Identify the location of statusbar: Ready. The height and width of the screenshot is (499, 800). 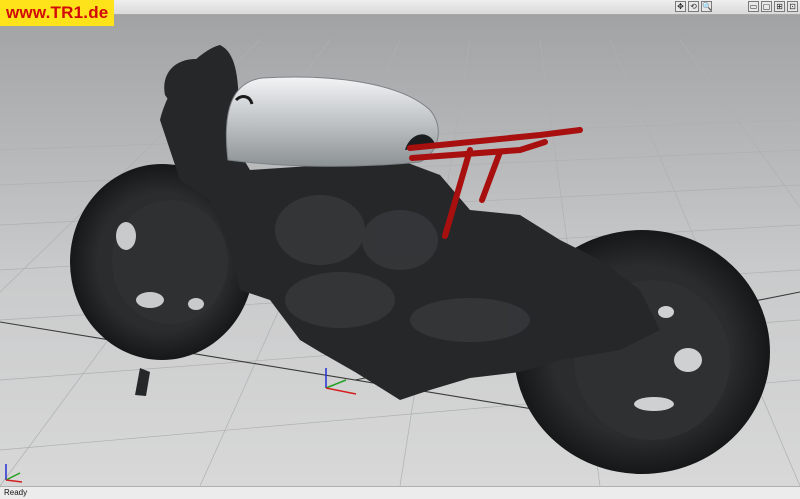
(400, 492).